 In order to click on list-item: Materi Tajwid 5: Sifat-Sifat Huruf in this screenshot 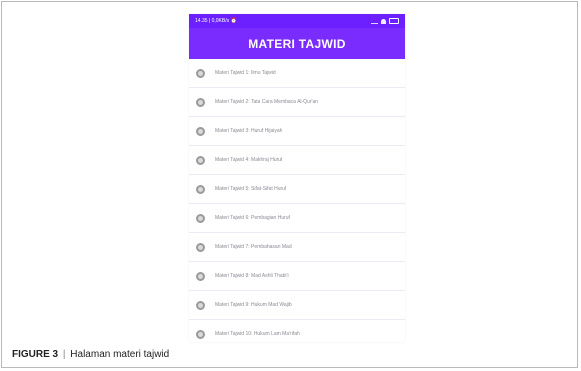, I will do `click(297, 189)`.